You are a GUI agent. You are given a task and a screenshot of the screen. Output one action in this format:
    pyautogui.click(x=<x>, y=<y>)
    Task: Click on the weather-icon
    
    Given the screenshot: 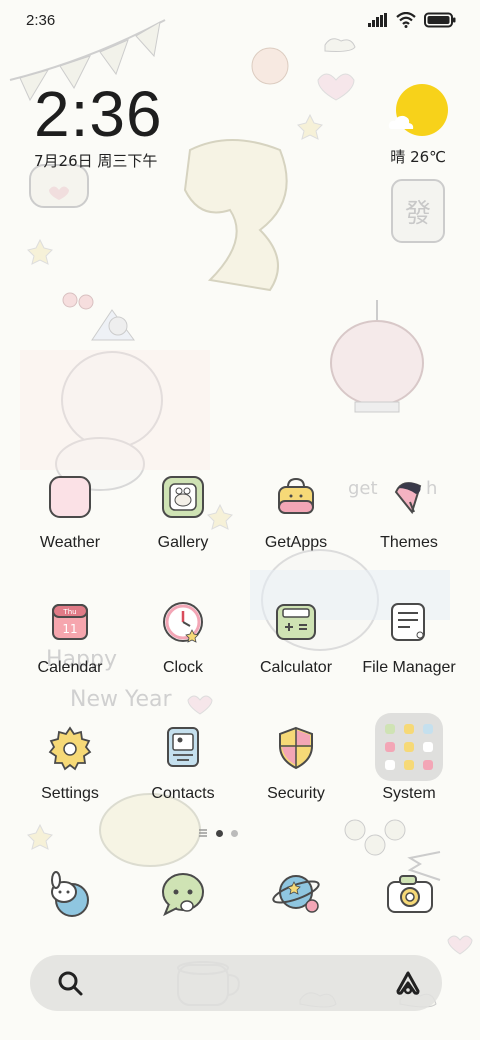 What is the action you would take?
    pyautogui.click(x=70, y=497)
    